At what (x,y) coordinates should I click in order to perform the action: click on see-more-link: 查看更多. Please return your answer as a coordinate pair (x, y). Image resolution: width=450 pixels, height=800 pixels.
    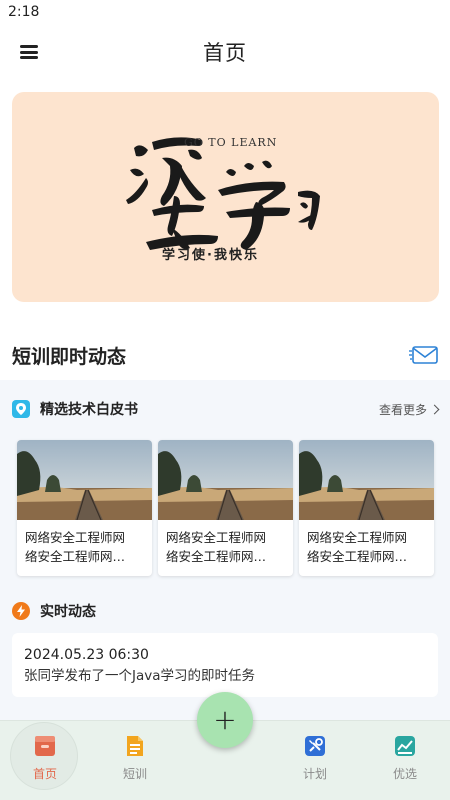
    Looking at the image, I should click on (409, 409).